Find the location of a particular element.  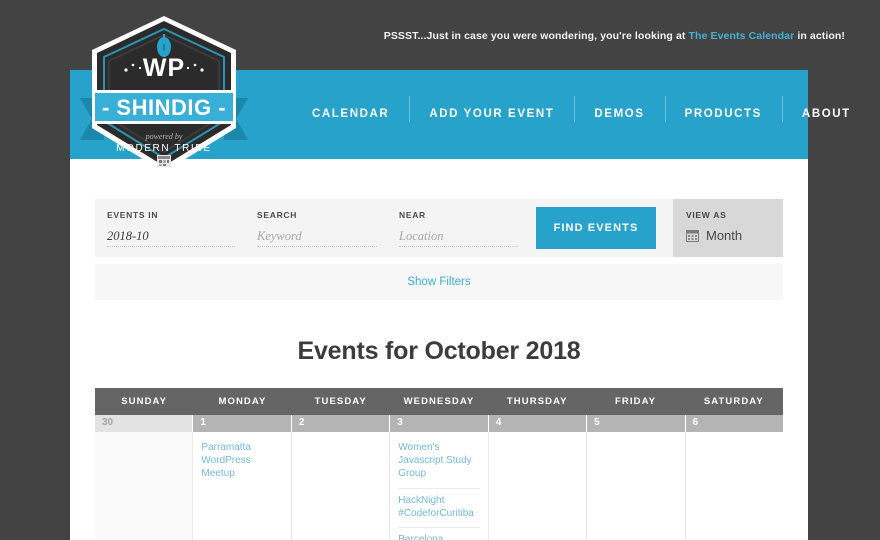

day-header-sunday: SUNDAY is located at coordinates (144, 401).